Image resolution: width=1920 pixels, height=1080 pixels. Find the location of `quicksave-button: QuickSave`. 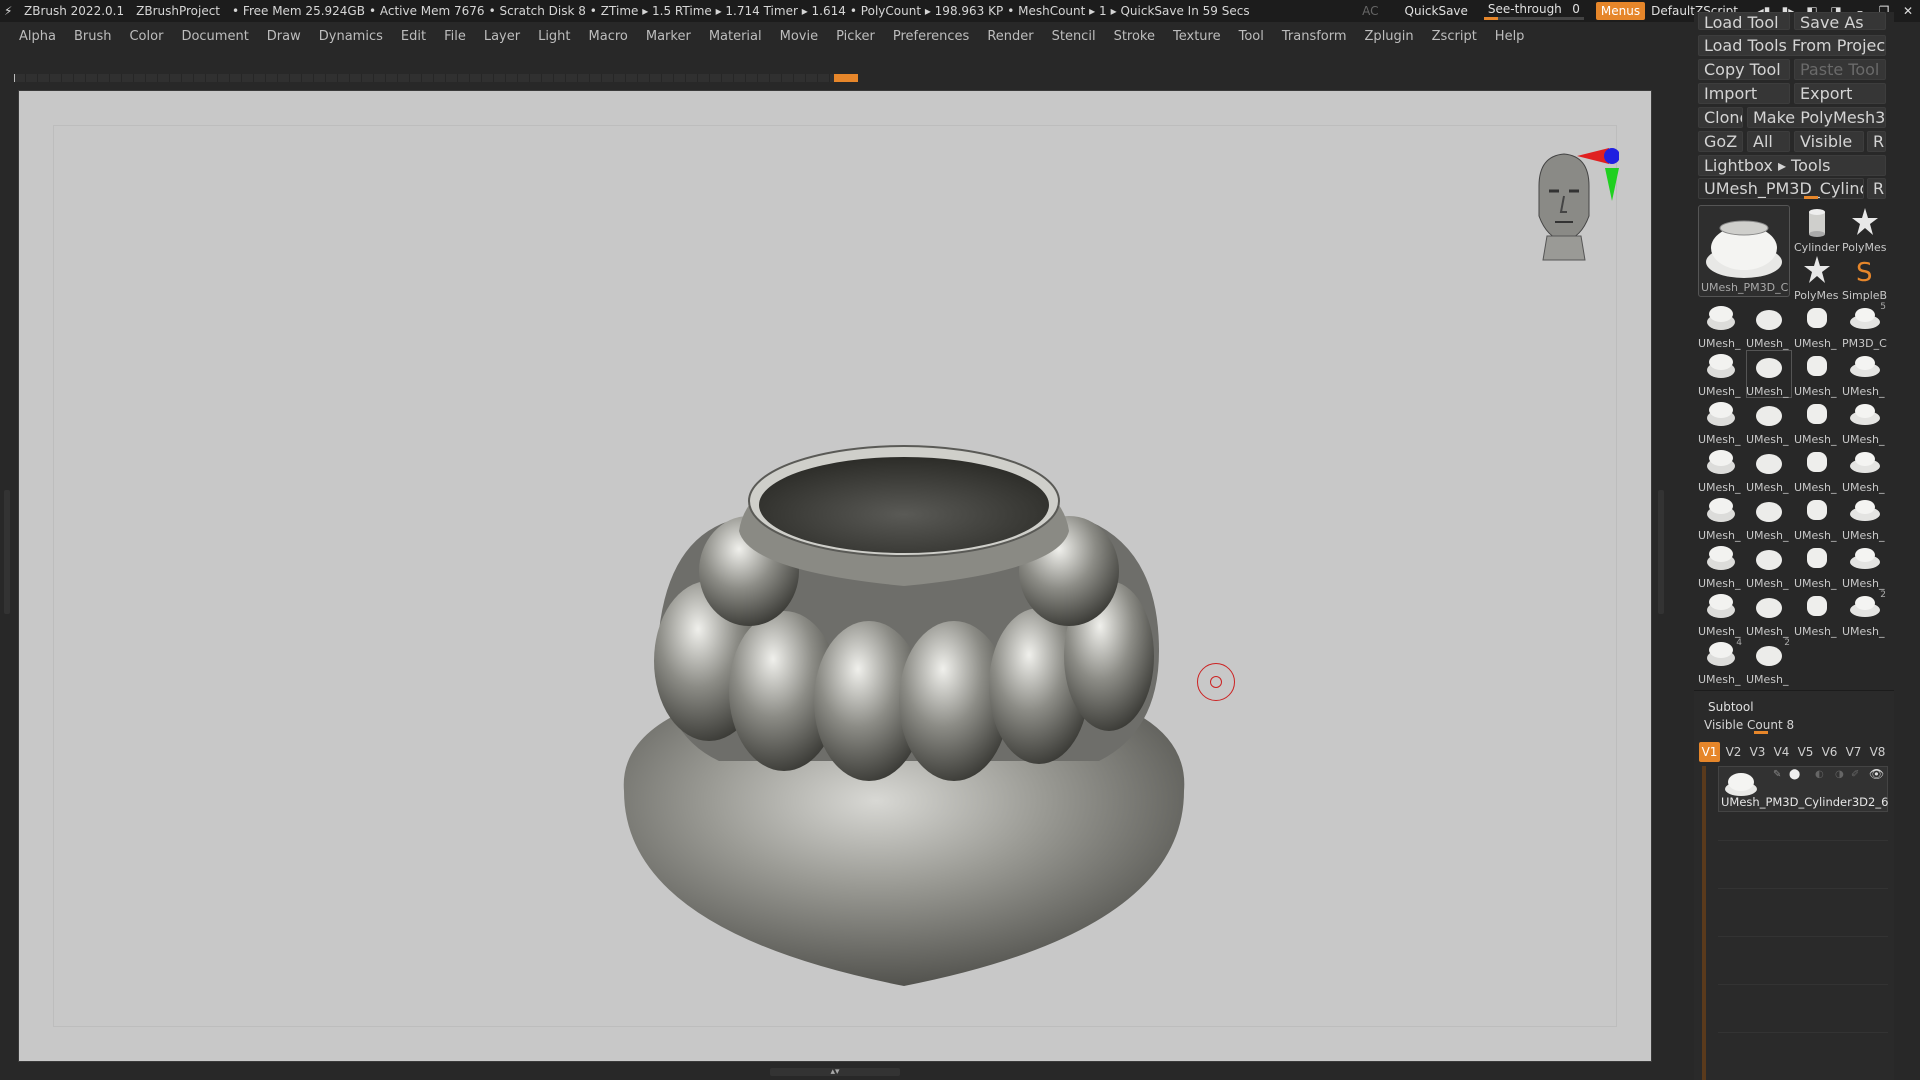

quicksave-button: QuickSave is located at coordinates (1436, 11).